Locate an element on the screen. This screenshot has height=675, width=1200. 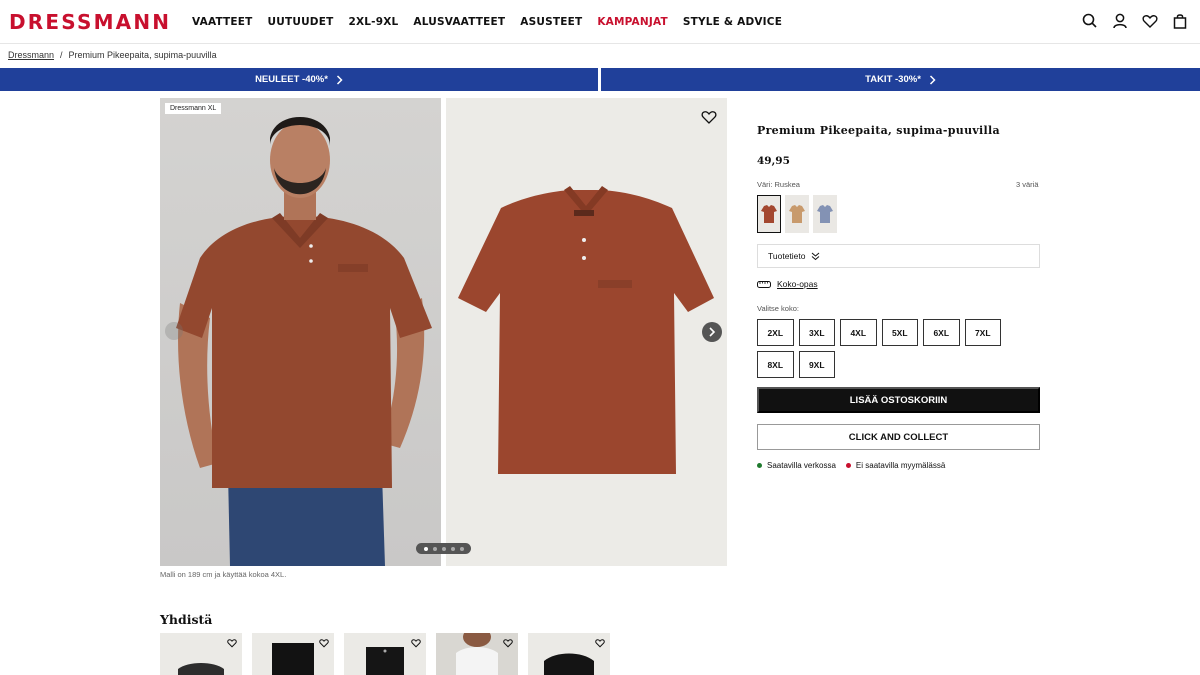
ruler-icon is located at coordinates (764, 284).